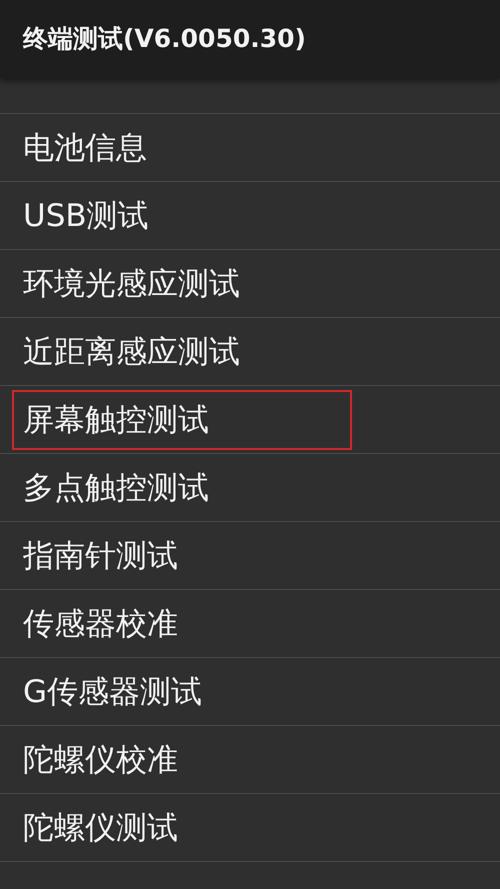 The height and width of the screenshot is (889, 500). Describe the element at coordinates (164, 39) in the screenshot. I see `window-title: 终端测试(V6.0050.30)` at that location.